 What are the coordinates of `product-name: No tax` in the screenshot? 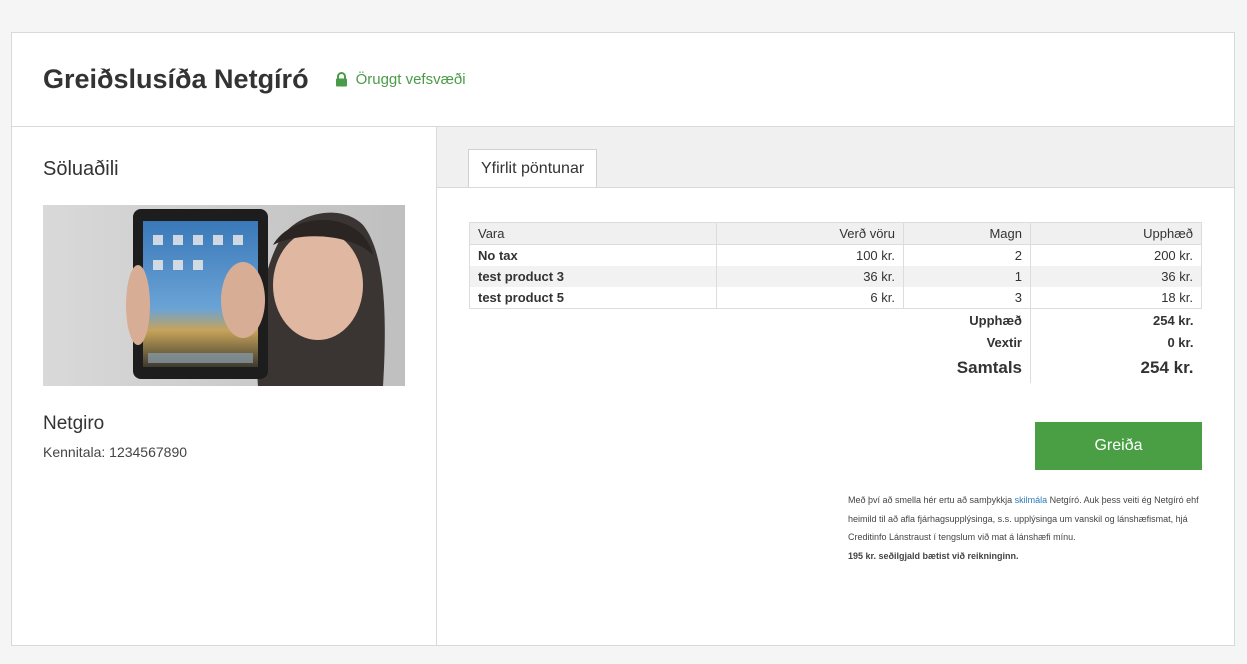 It's located at (593, 255).